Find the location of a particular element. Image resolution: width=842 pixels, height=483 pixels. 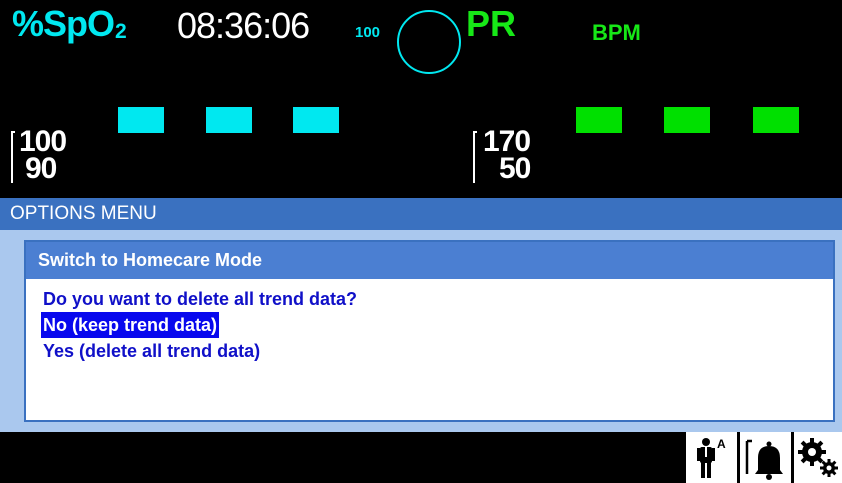

dialog-title: Switch to Homecare Mode is located at coordinates (429, 260).